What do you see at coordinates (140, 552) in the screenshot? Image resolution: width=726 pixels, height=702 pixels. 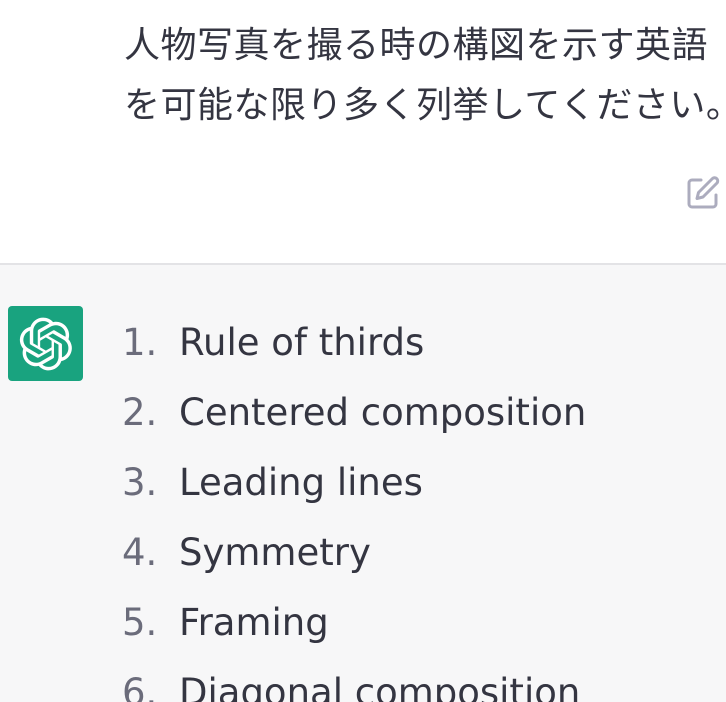 I see `list-item-number: 4.` at bounding box center [140, 552].